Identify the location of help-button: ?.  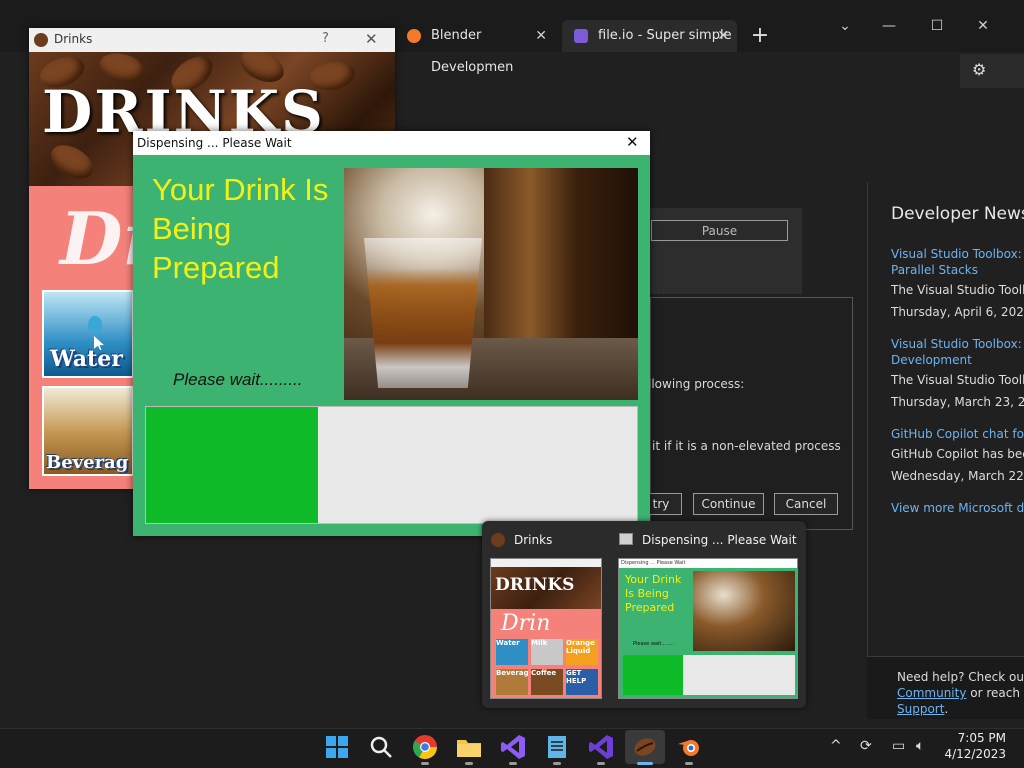
(325, 38).